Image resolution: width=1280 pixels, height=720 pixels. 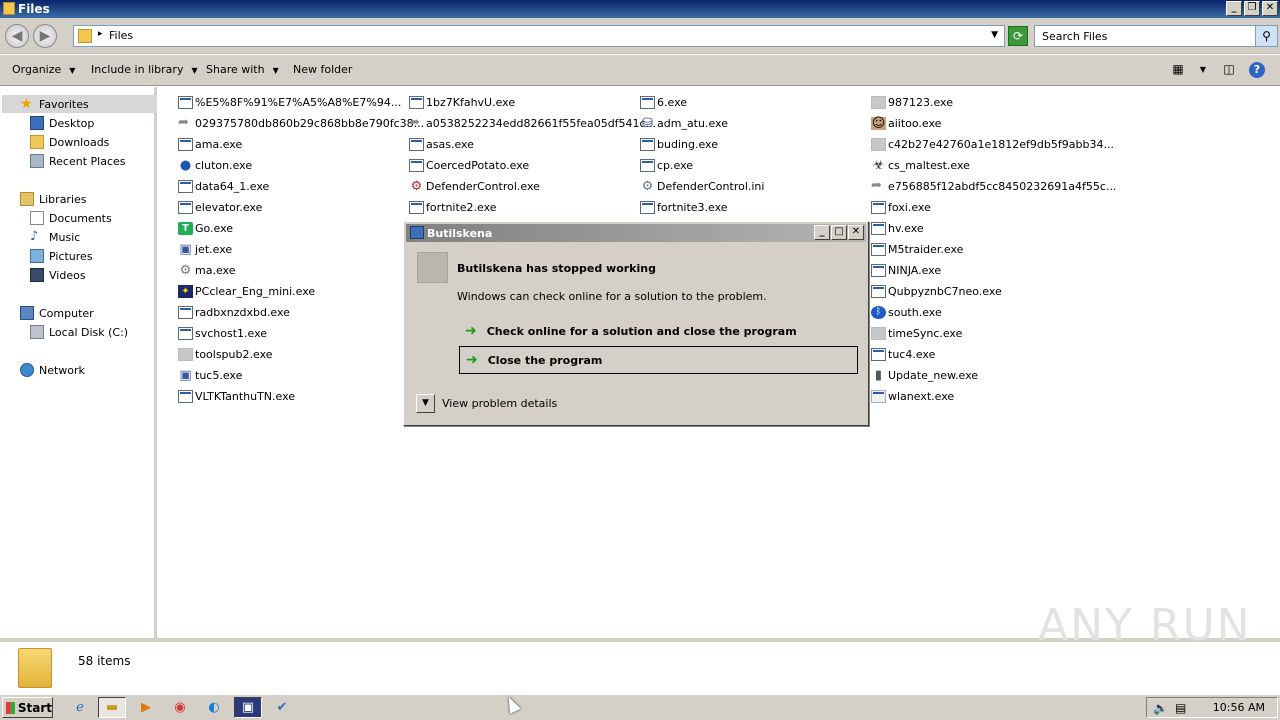 What do you see at coordinates (215, 165) in the screenshot?
I see `list-item: ● cluton.exe` at bounding box center [215, 165].